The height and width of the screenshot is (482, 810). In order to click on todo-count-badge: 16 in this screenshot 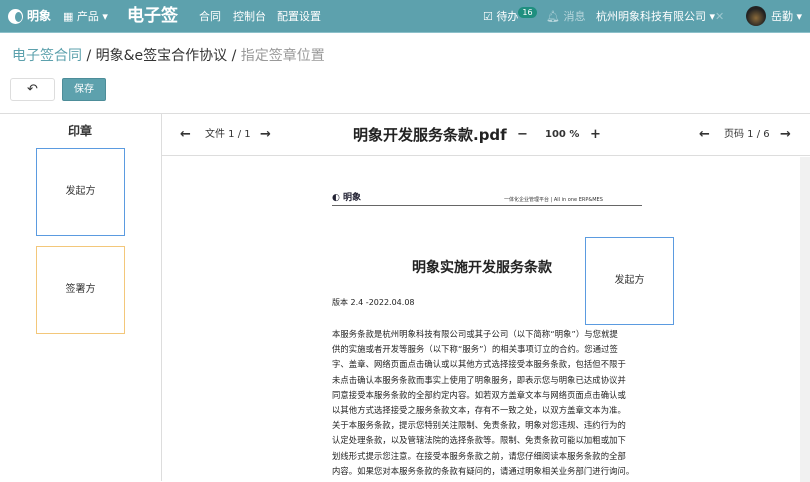, I will do `click(527, 12)`.